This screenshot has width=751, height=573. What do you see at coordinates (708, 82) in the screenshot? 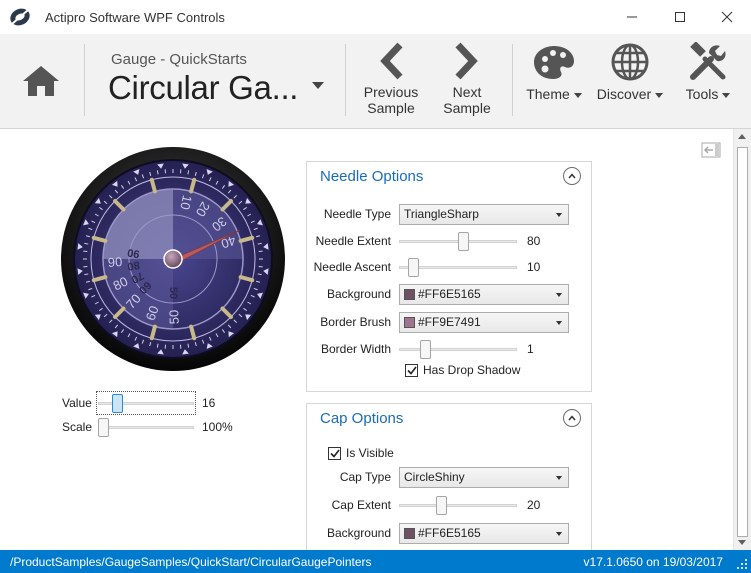
I see `tools-menu-button: Tools` at bounding box center [708, 82].